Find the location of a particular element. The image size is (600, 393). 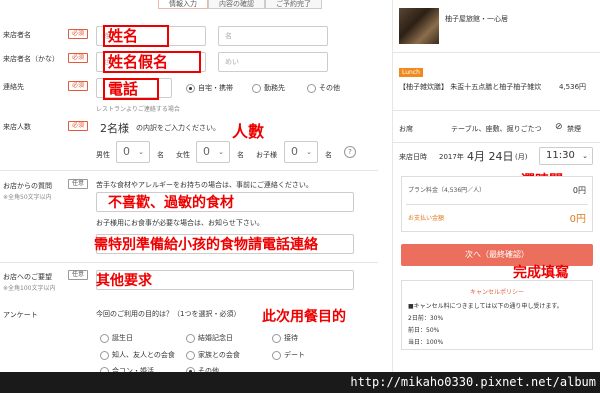

date-weekday: (月) is located at coordinates (521, 157).